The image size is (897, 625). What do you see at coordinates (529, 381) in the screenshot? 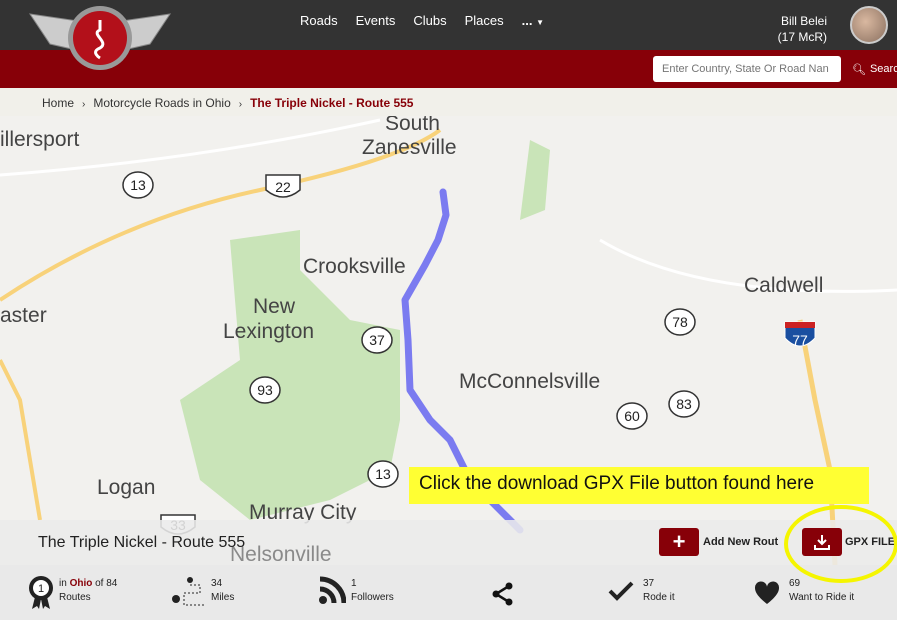
I see `map-label: McConnelsville` at bounding box center [529, 381].